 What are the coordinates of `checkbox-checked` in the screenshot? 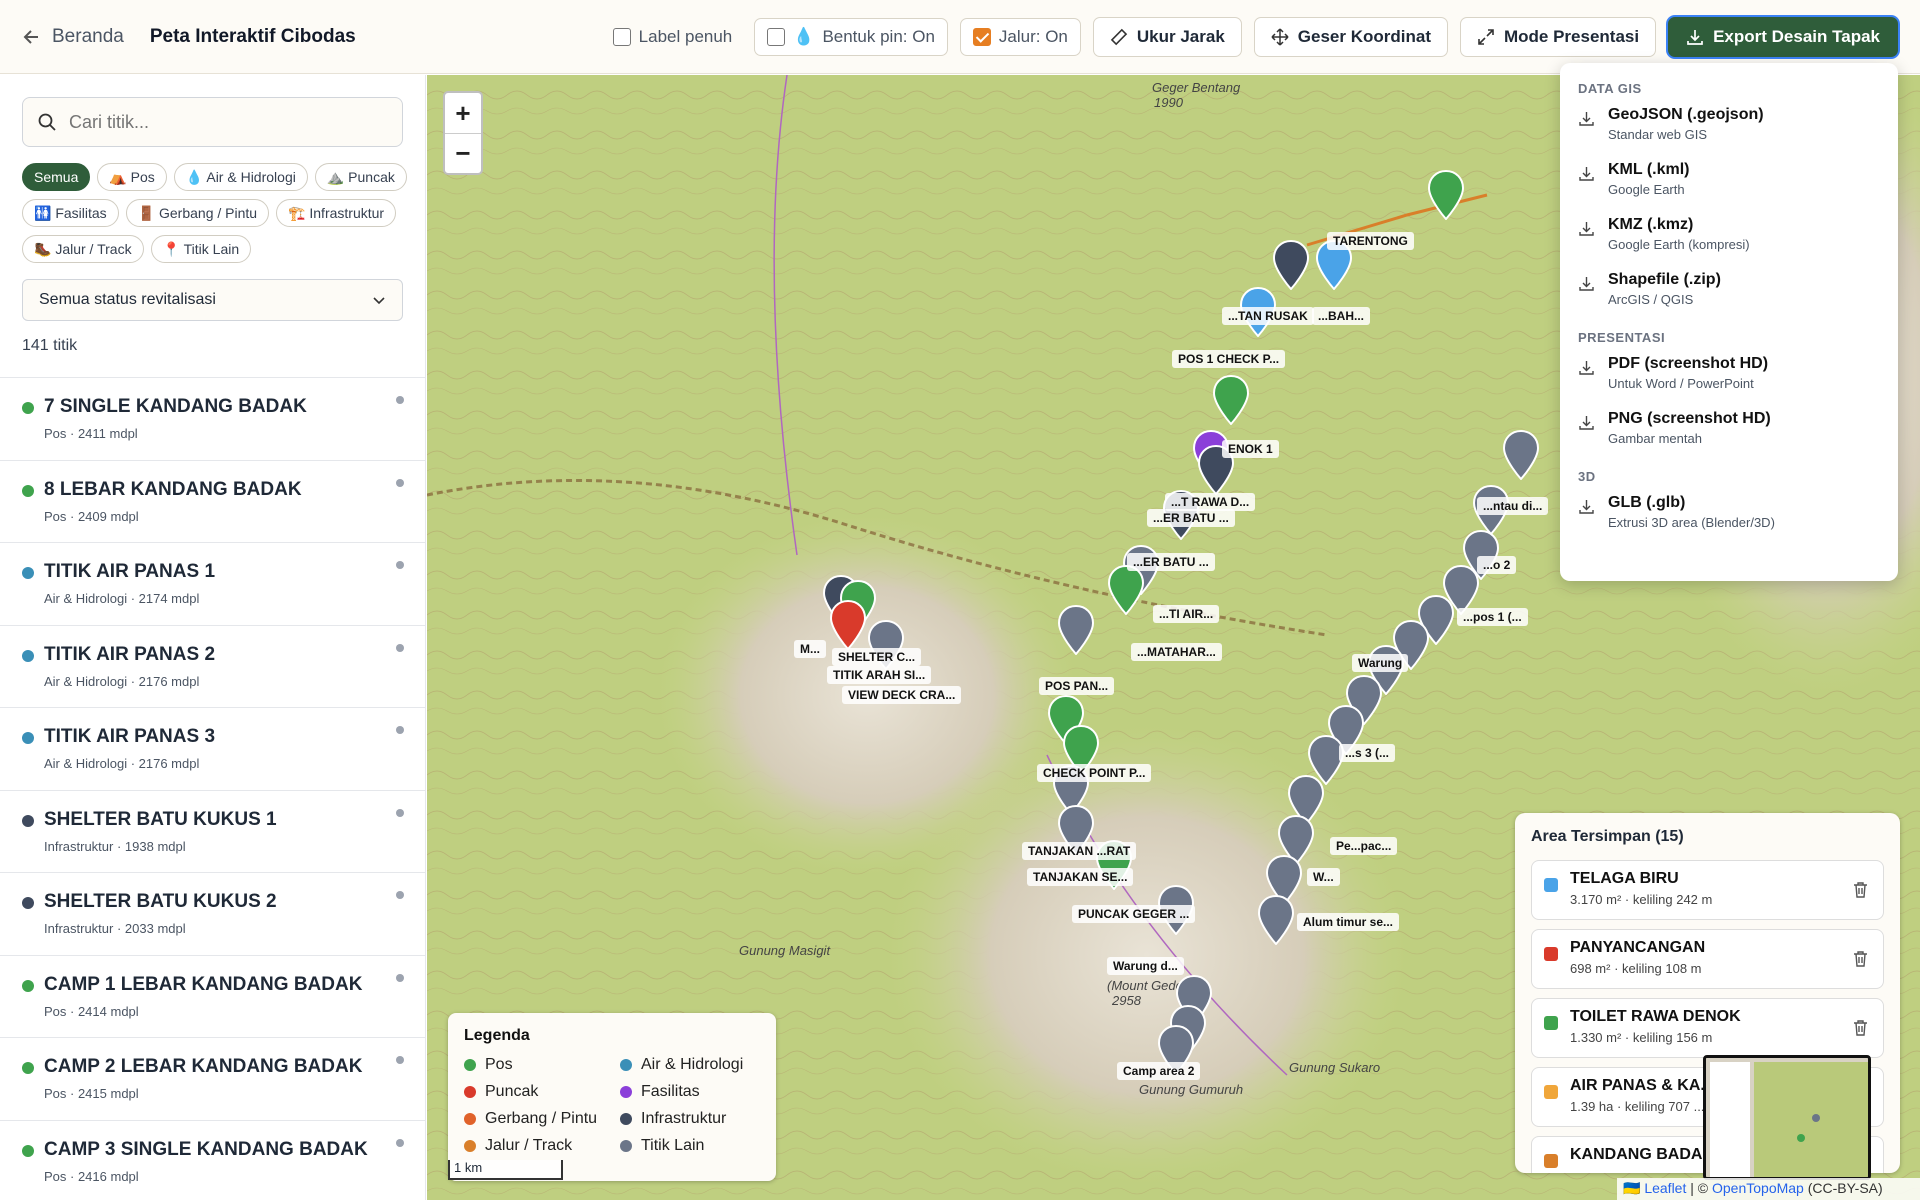 It's located at (982, 37).